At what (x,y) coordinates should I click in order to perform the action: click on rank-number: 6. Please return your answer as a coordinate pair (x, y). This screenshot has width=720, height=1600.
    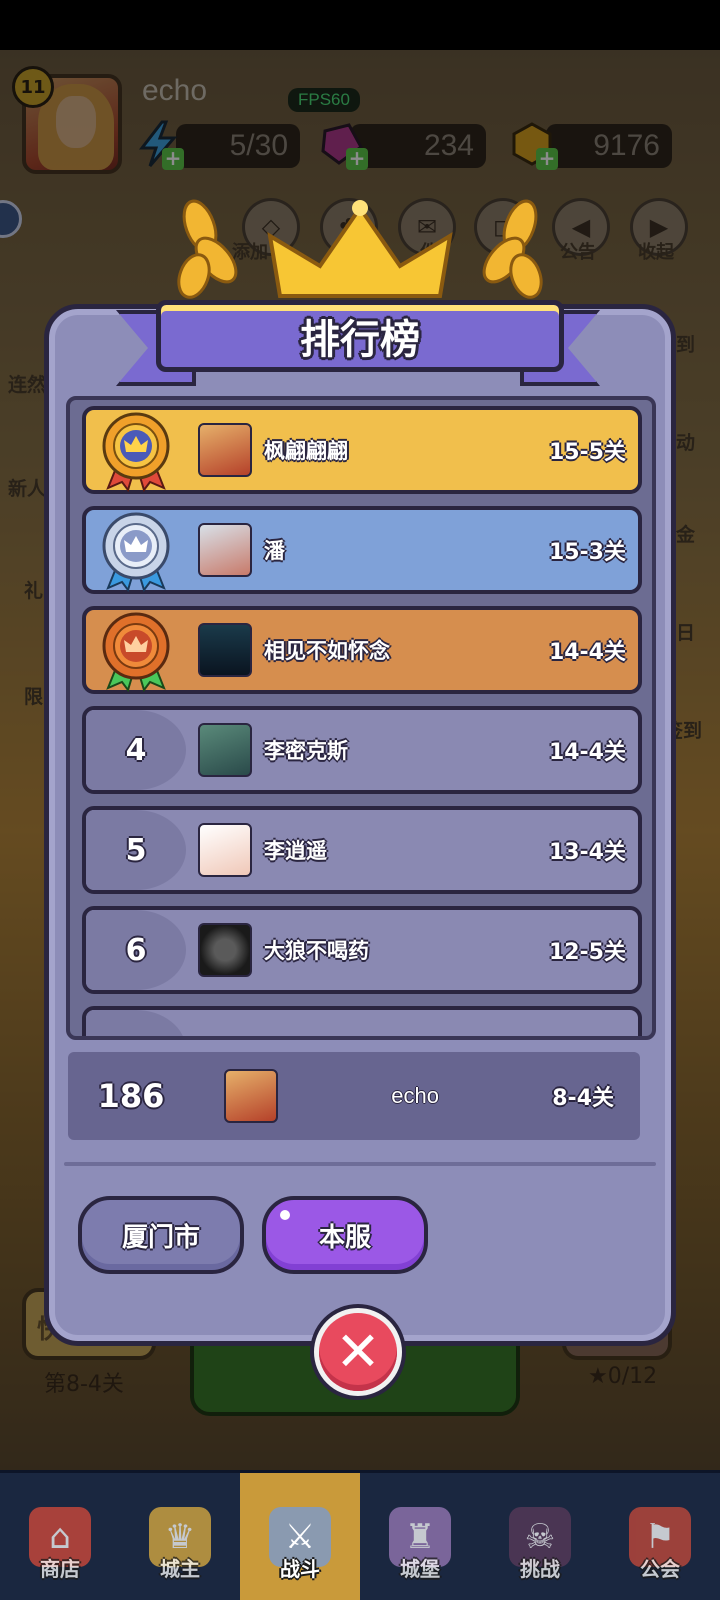
    Looking at the image, I should click on (136, 950).